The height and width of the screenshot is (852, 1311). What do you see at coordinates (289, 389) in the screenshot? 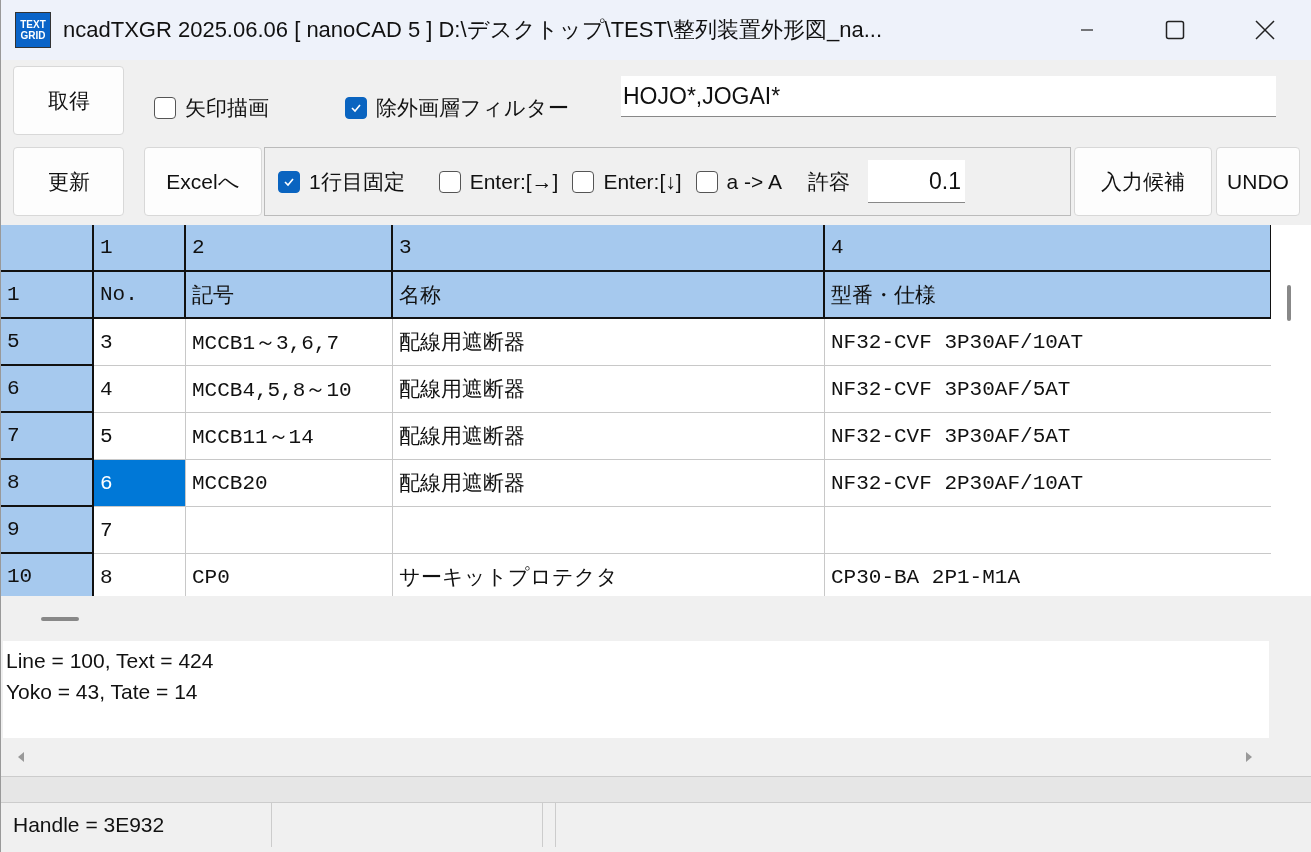
I see `table-cell: MCCB4,5,8～10` at bounding box center [289, 389].